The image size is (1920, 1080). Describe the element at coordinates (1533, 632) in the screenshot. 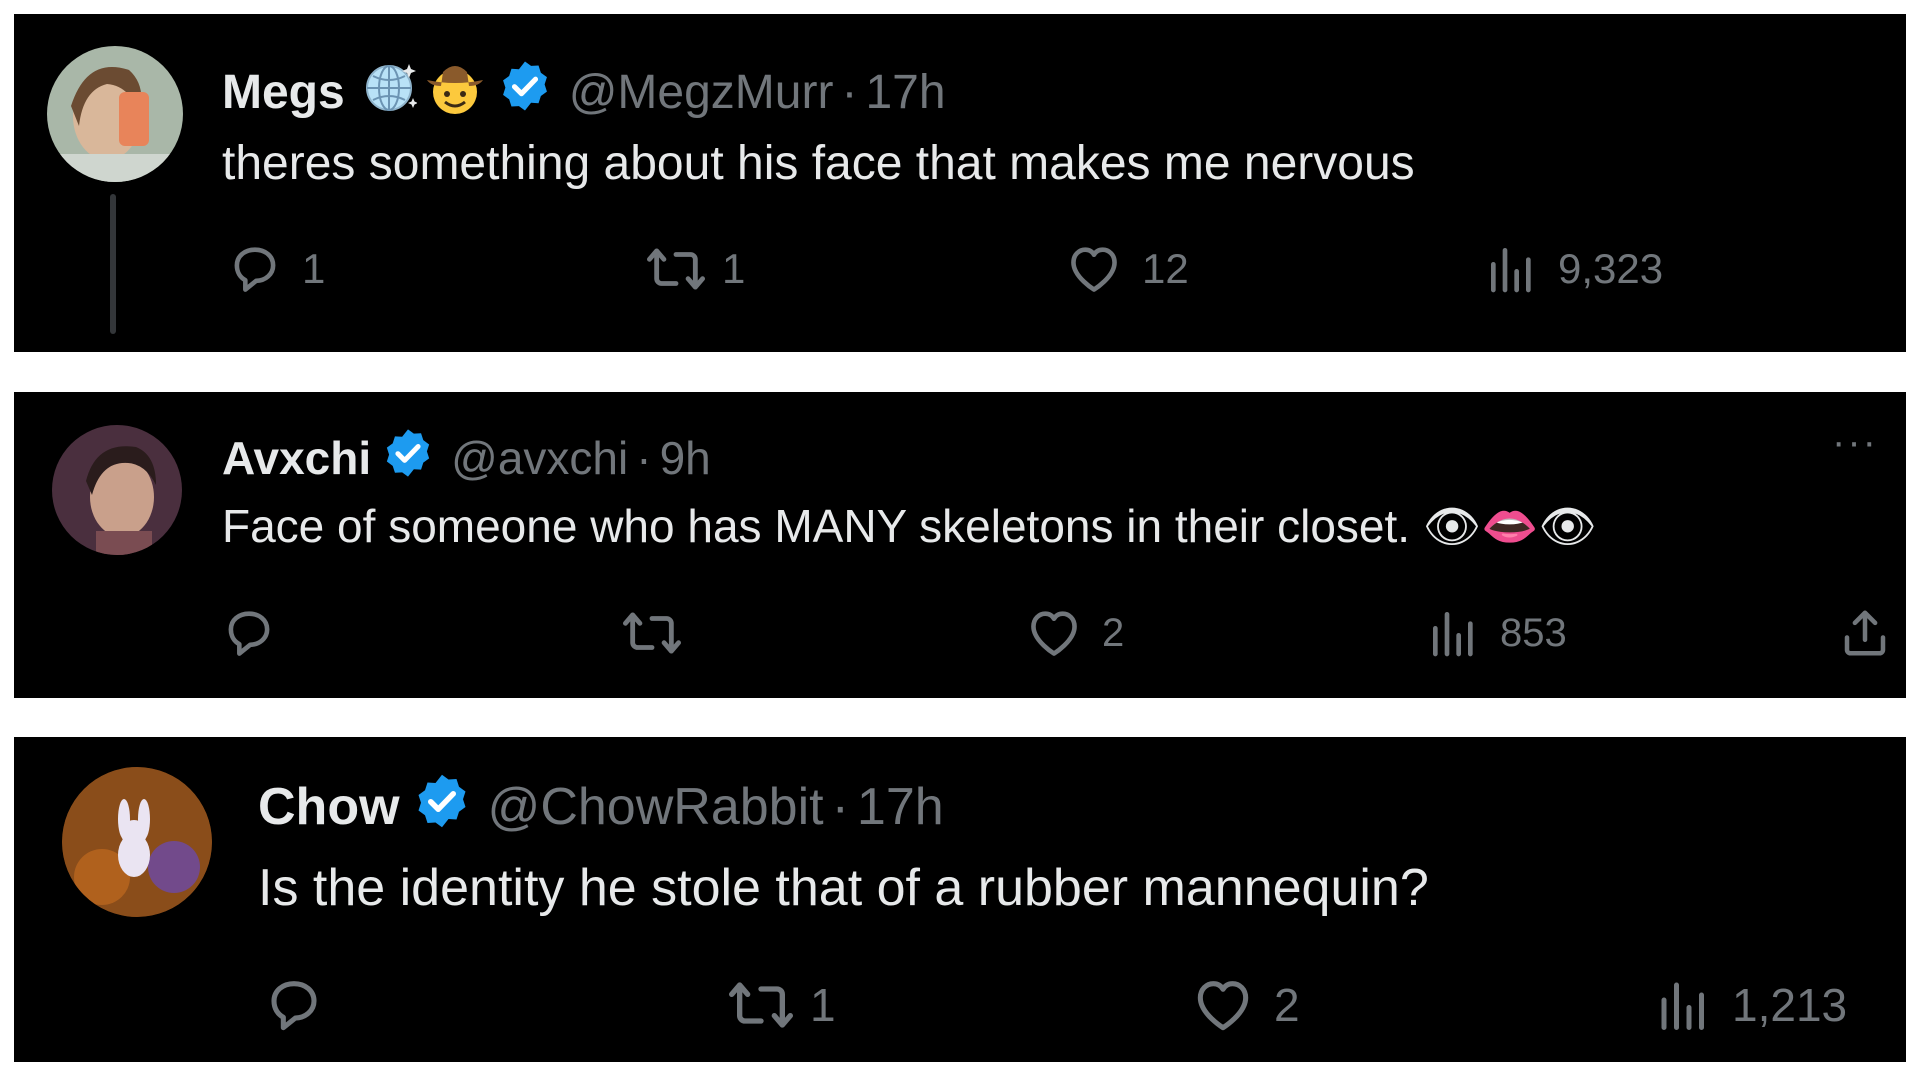

I see `views-count: 853` at that location.